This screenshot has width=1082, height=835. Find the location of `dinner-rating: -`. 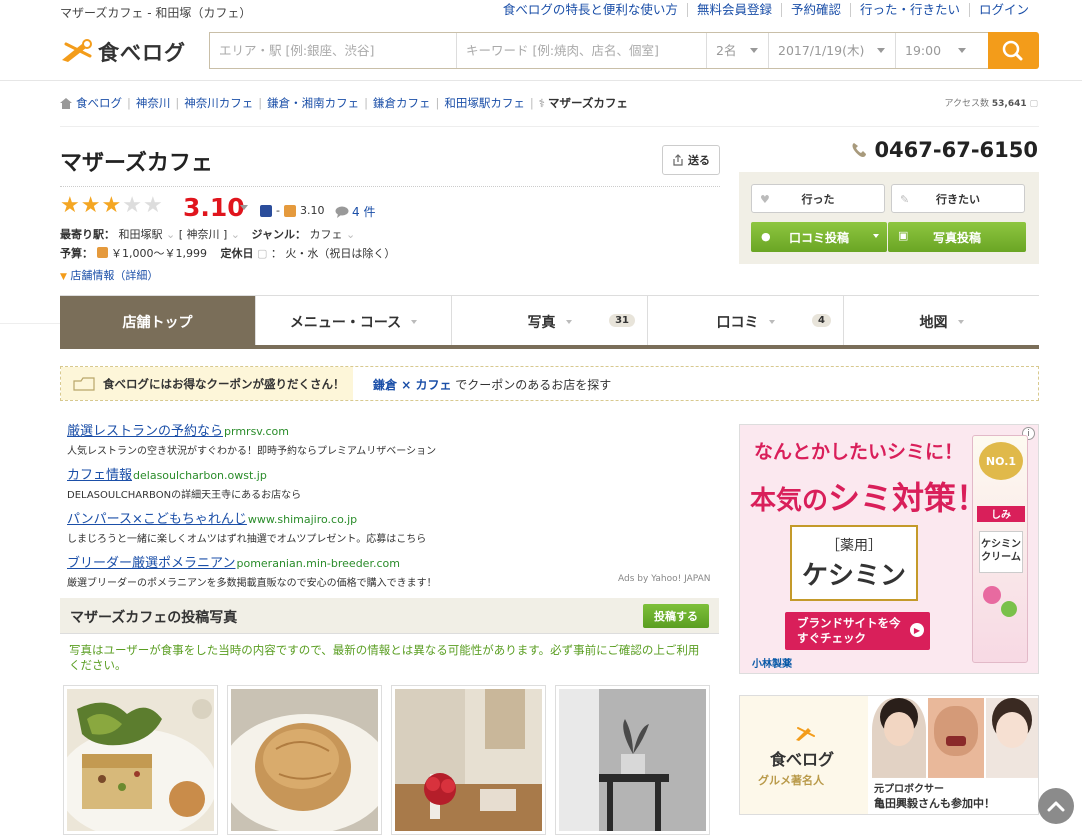

dinner-rating: - is located at coordinates (278, 210).